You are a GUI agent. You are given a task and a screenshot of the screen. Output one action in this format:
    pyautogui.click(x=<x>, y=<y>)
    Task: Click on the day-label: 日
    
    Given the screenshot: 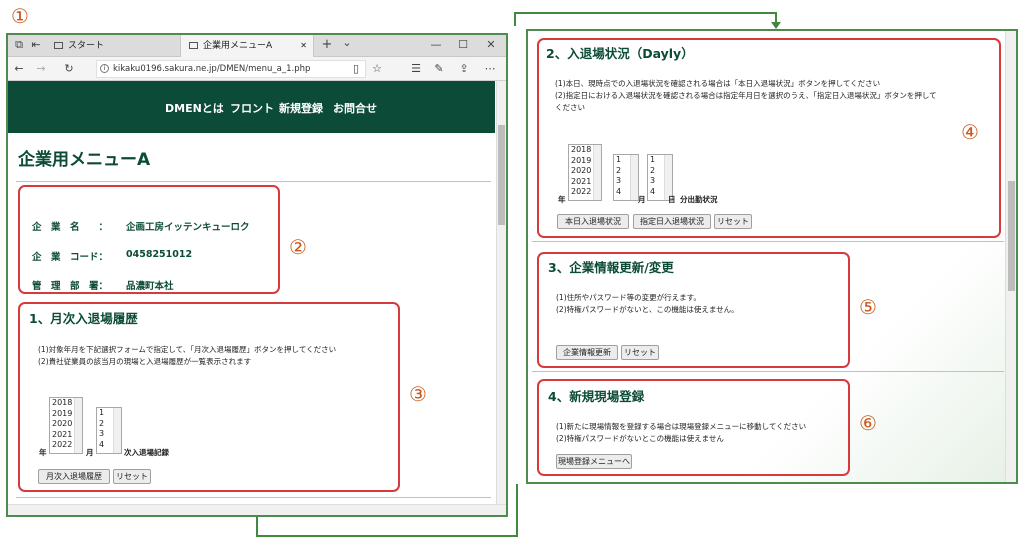 What is the action you would take?
    pyautogui.click(x=672, y=199)
    